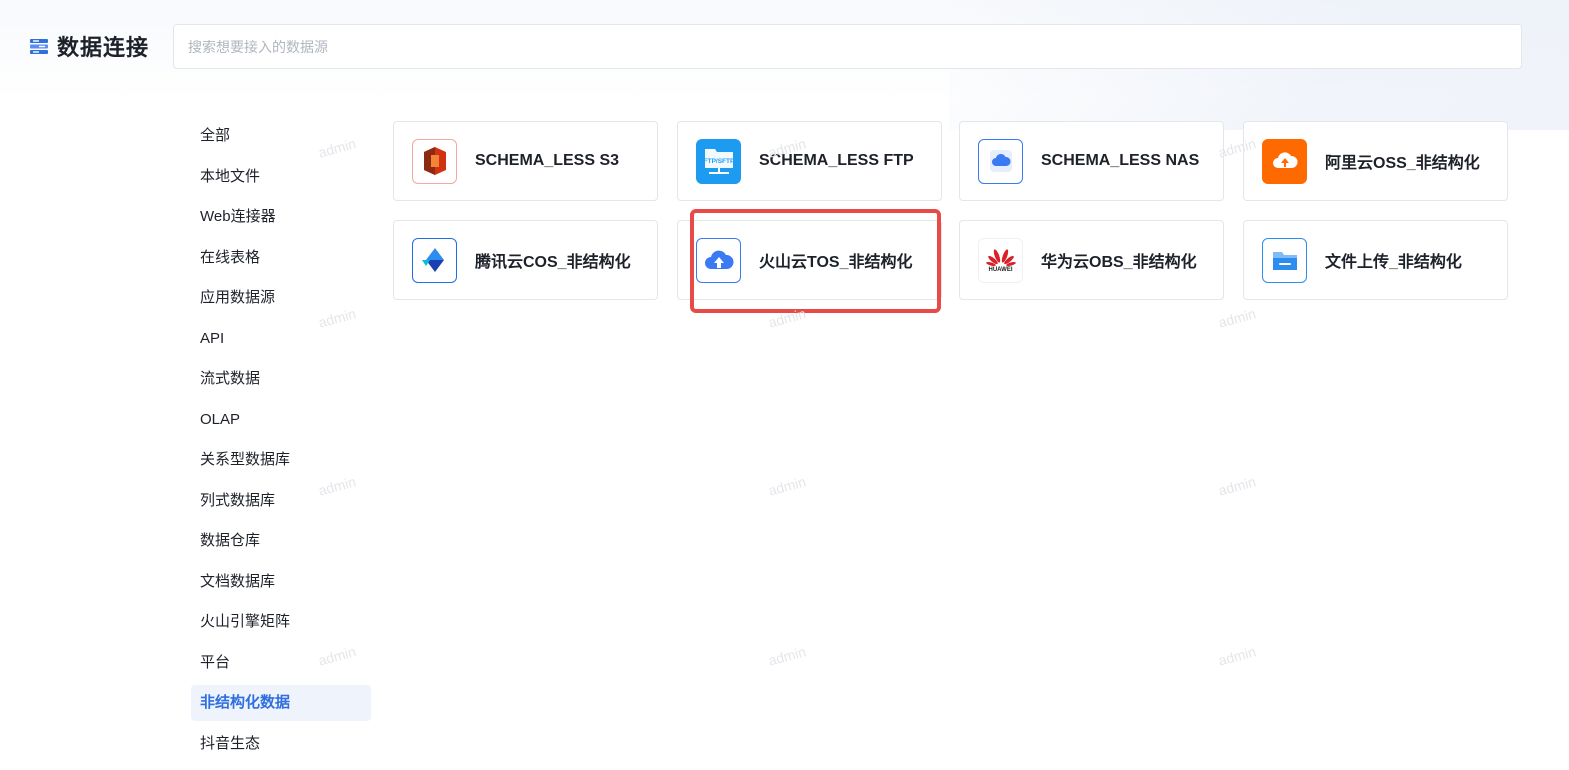 This screenshot has width=1569, height=770. What do you see at coordinates (39, 46) in the screenshot?
I see `data-connection-icon` at bounding box center [39, 46].